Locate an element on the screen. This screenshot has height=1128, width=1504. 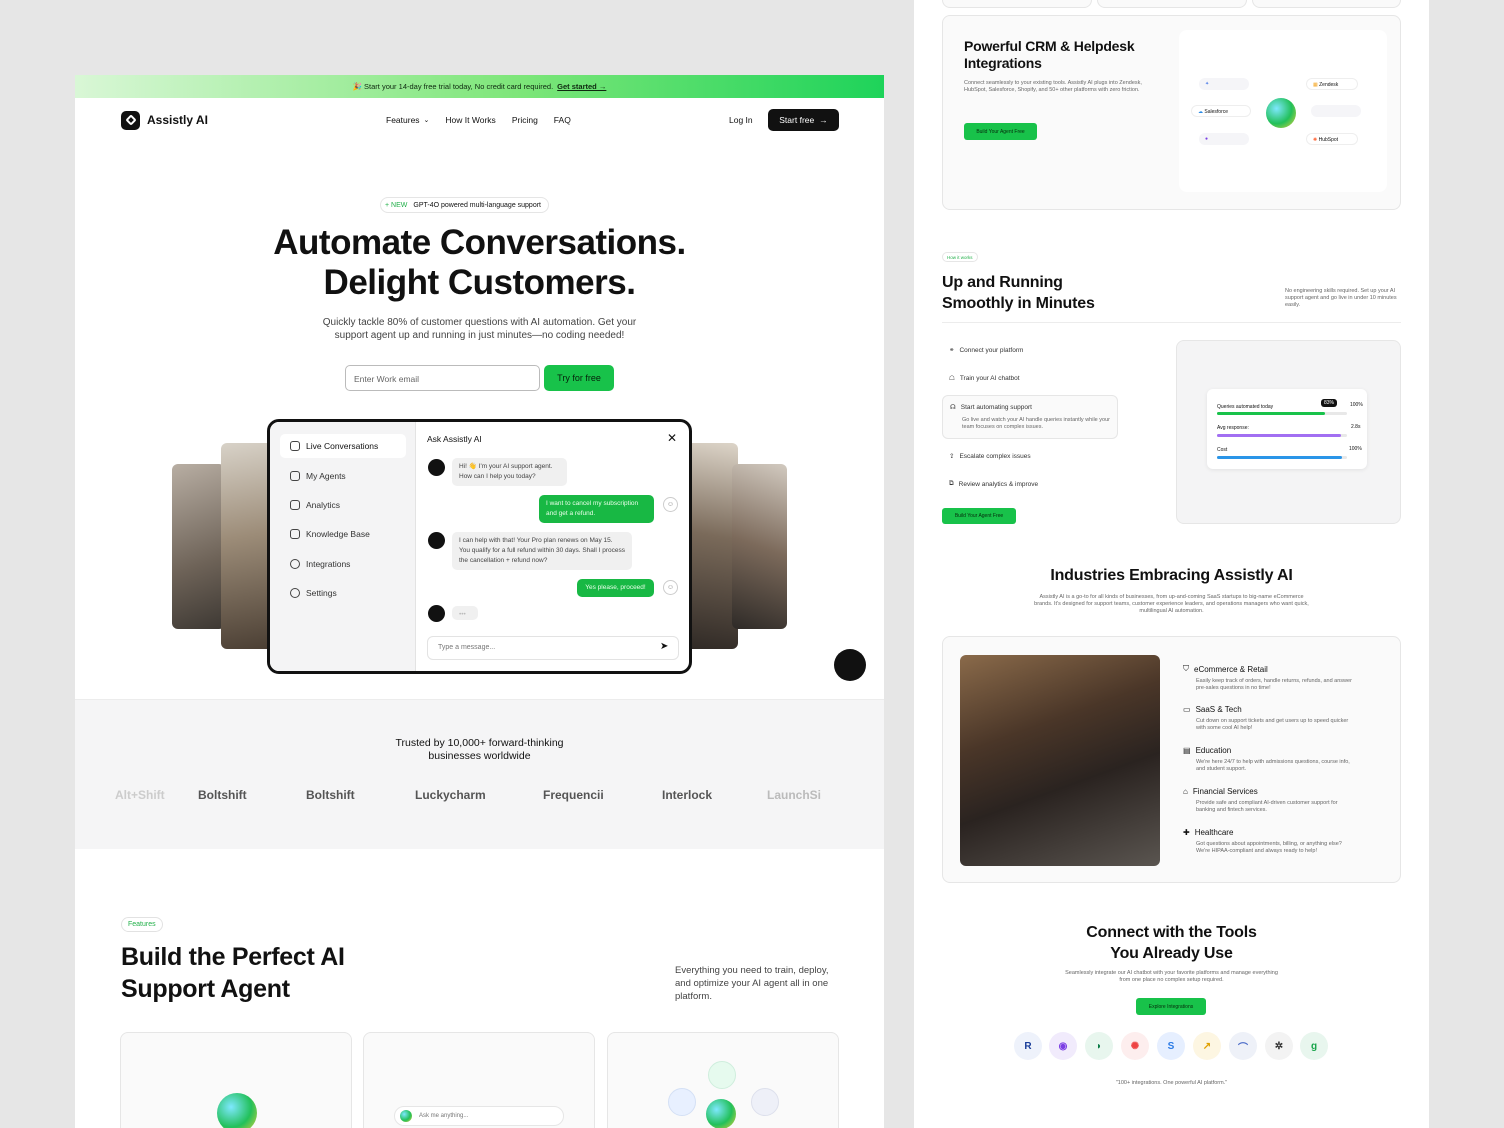
integration-icon: ◉ is located at coordinates (1063, 1046).